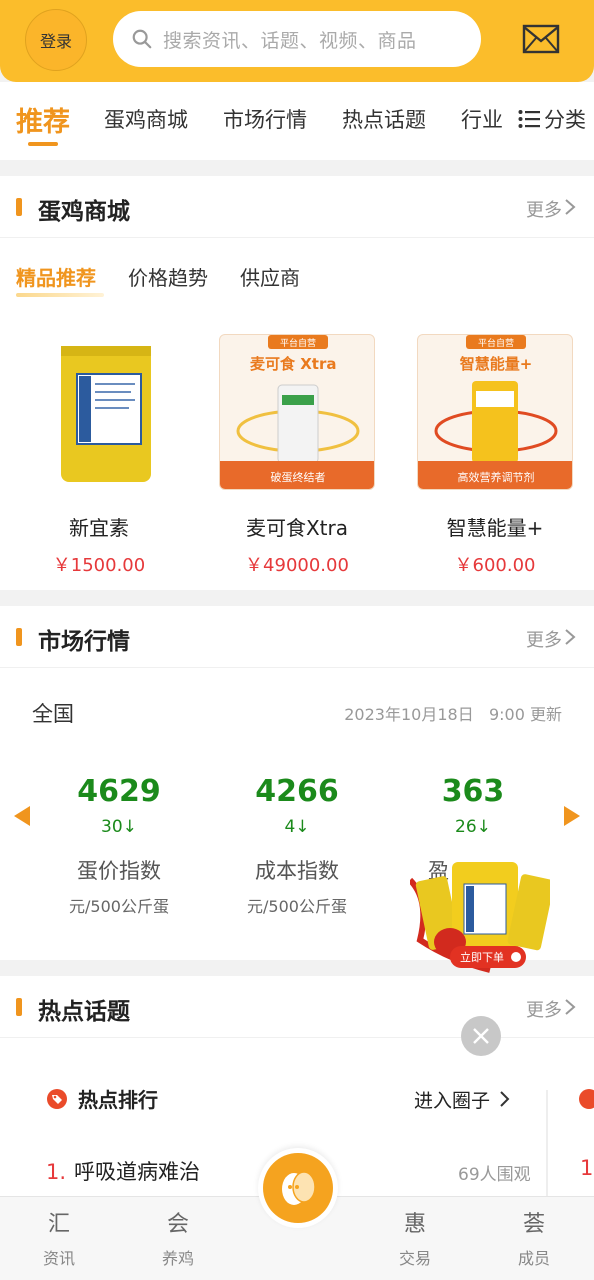  Describe the element at coordinates (572, 816) in the screenshot. I see `arrow-right-icon` at that location.